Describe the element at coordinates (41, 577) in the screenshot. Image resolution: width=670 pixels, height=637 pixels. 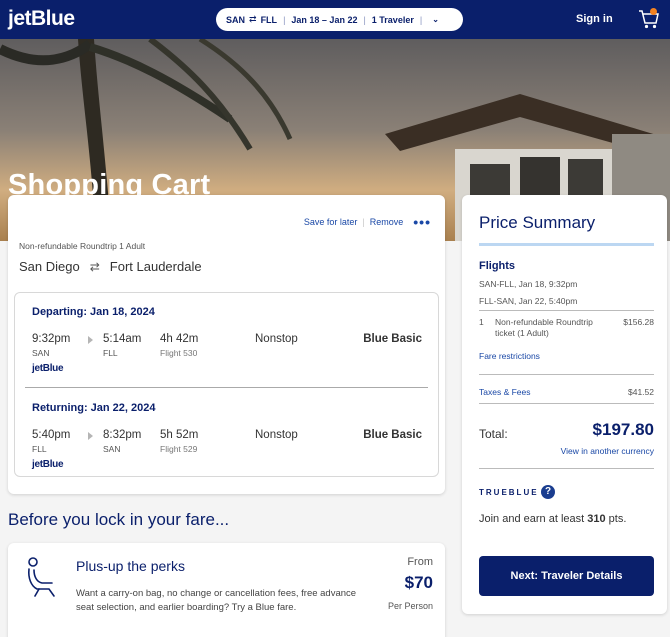
I see `seat-icon` at that location.